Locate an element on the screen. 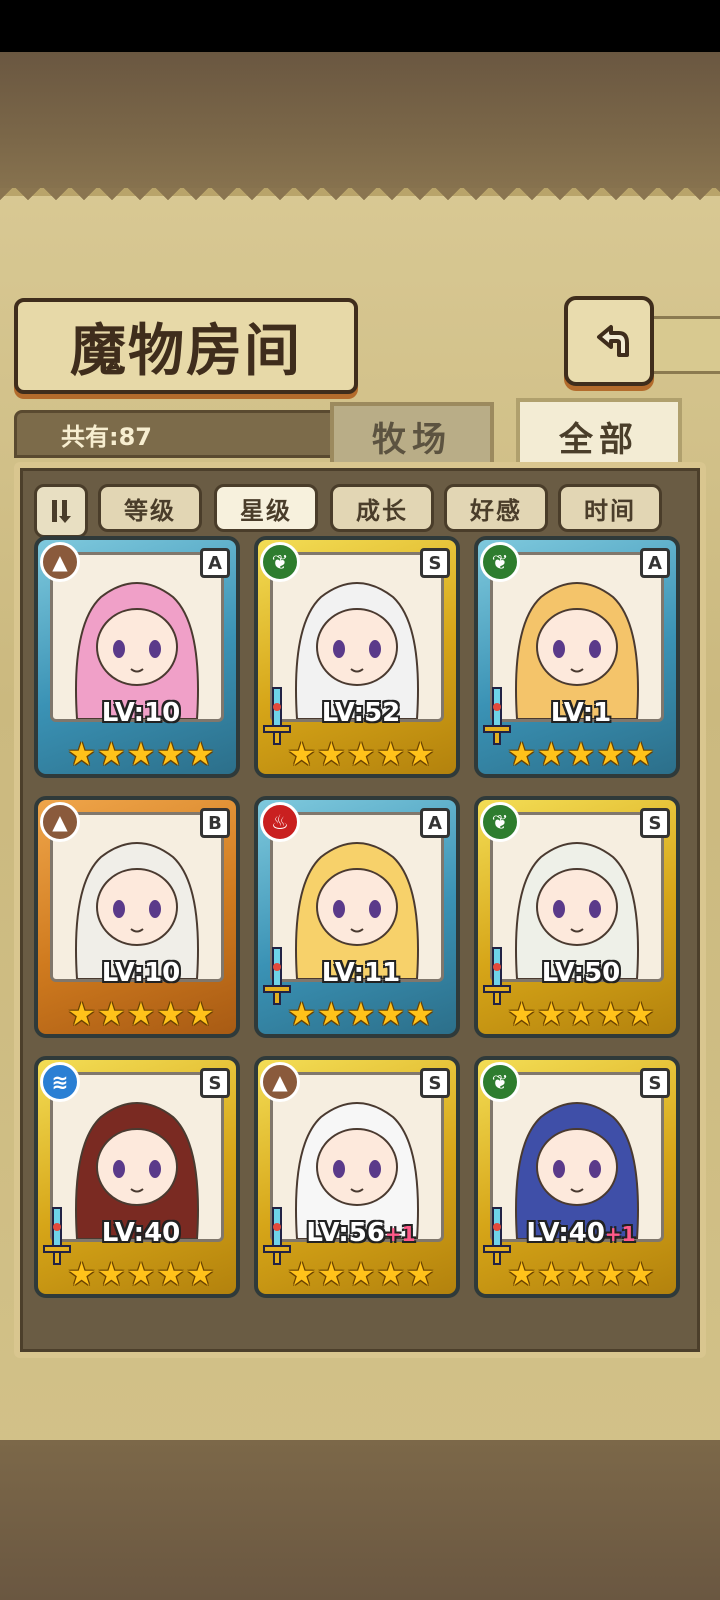 The image size is (720, 1600). monster-level-value: LV:10 is located at coordinates (141, 973).